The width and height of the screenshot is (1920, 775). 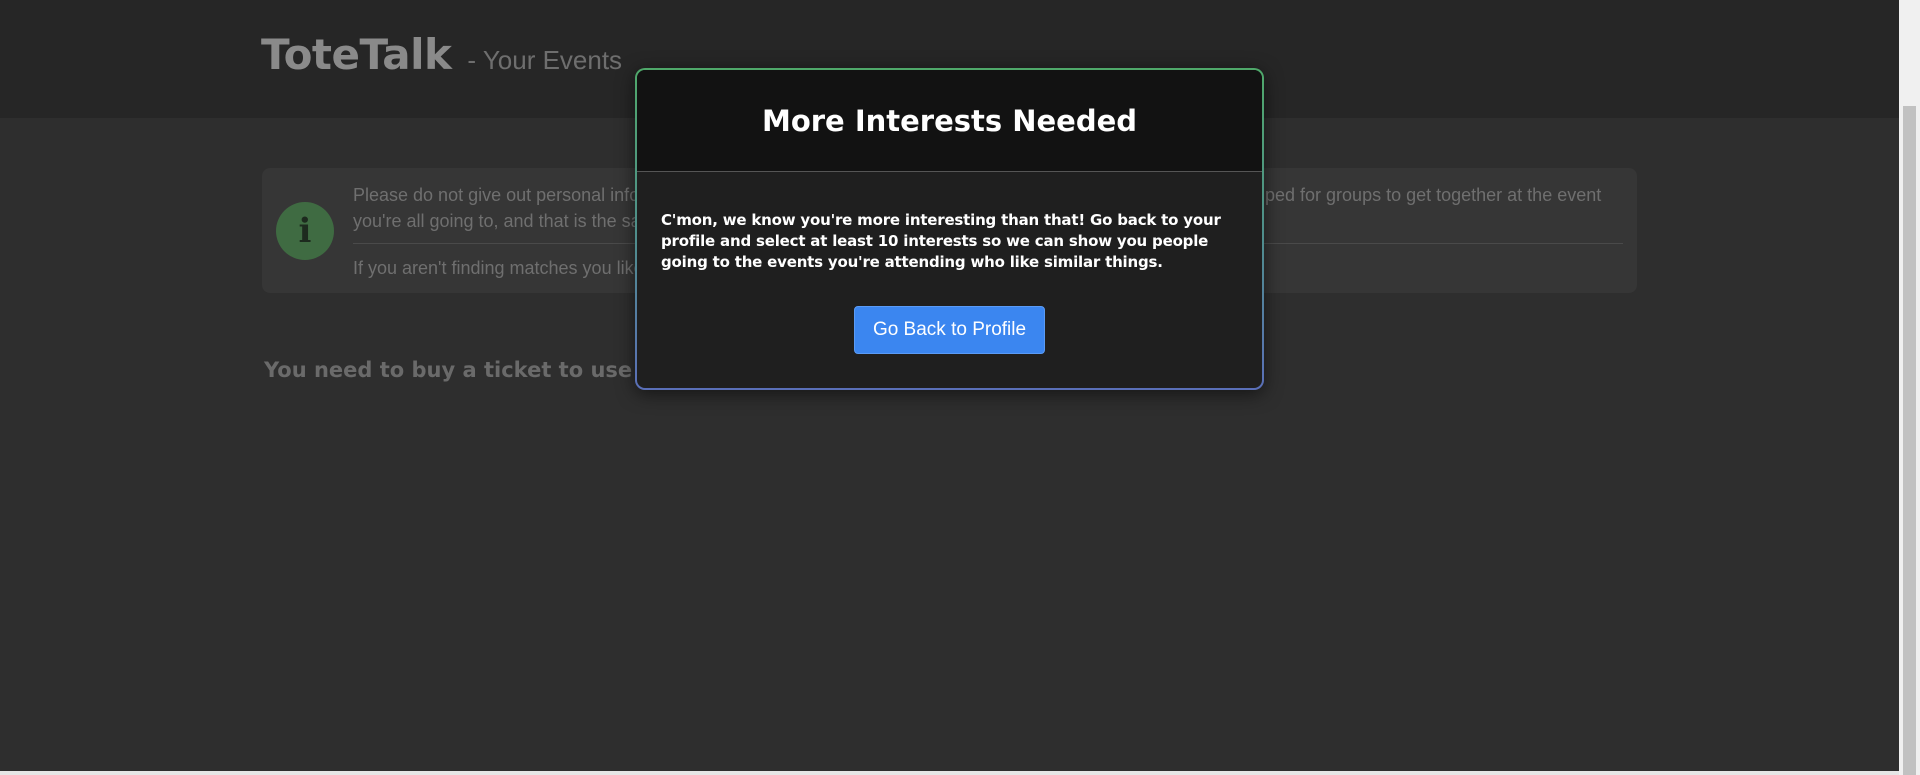 I want to click on modal-header: More Interests Needed, so click(x=949, y=121).